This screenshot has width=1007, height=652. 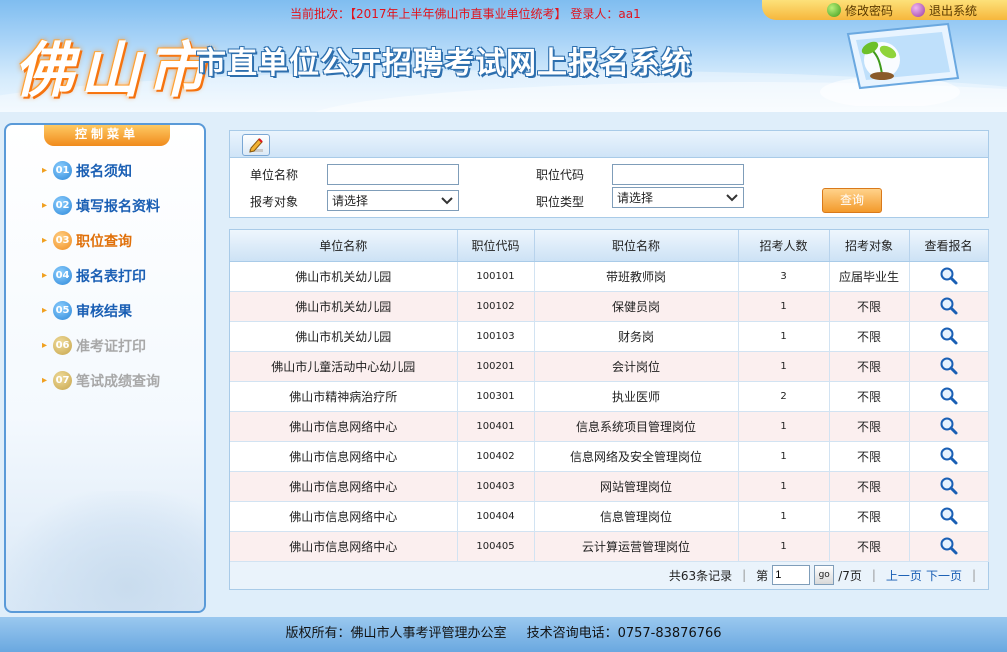 What do you see at coordinates (560, 202) in the screenshot?
I see `position-type-label: 职位类型` at bounding box center [560, 202].